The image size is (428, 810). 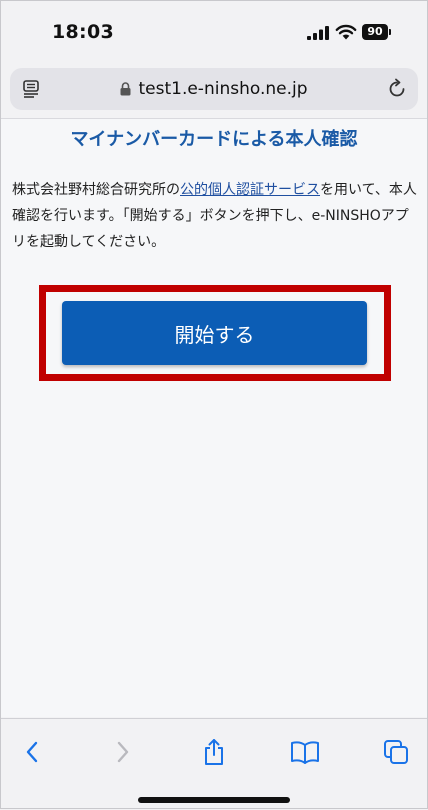 What do you see at coordinates (318, 33) in the screenshot?
I see `cellular-signal-icon` at bounding box center [318, 33].